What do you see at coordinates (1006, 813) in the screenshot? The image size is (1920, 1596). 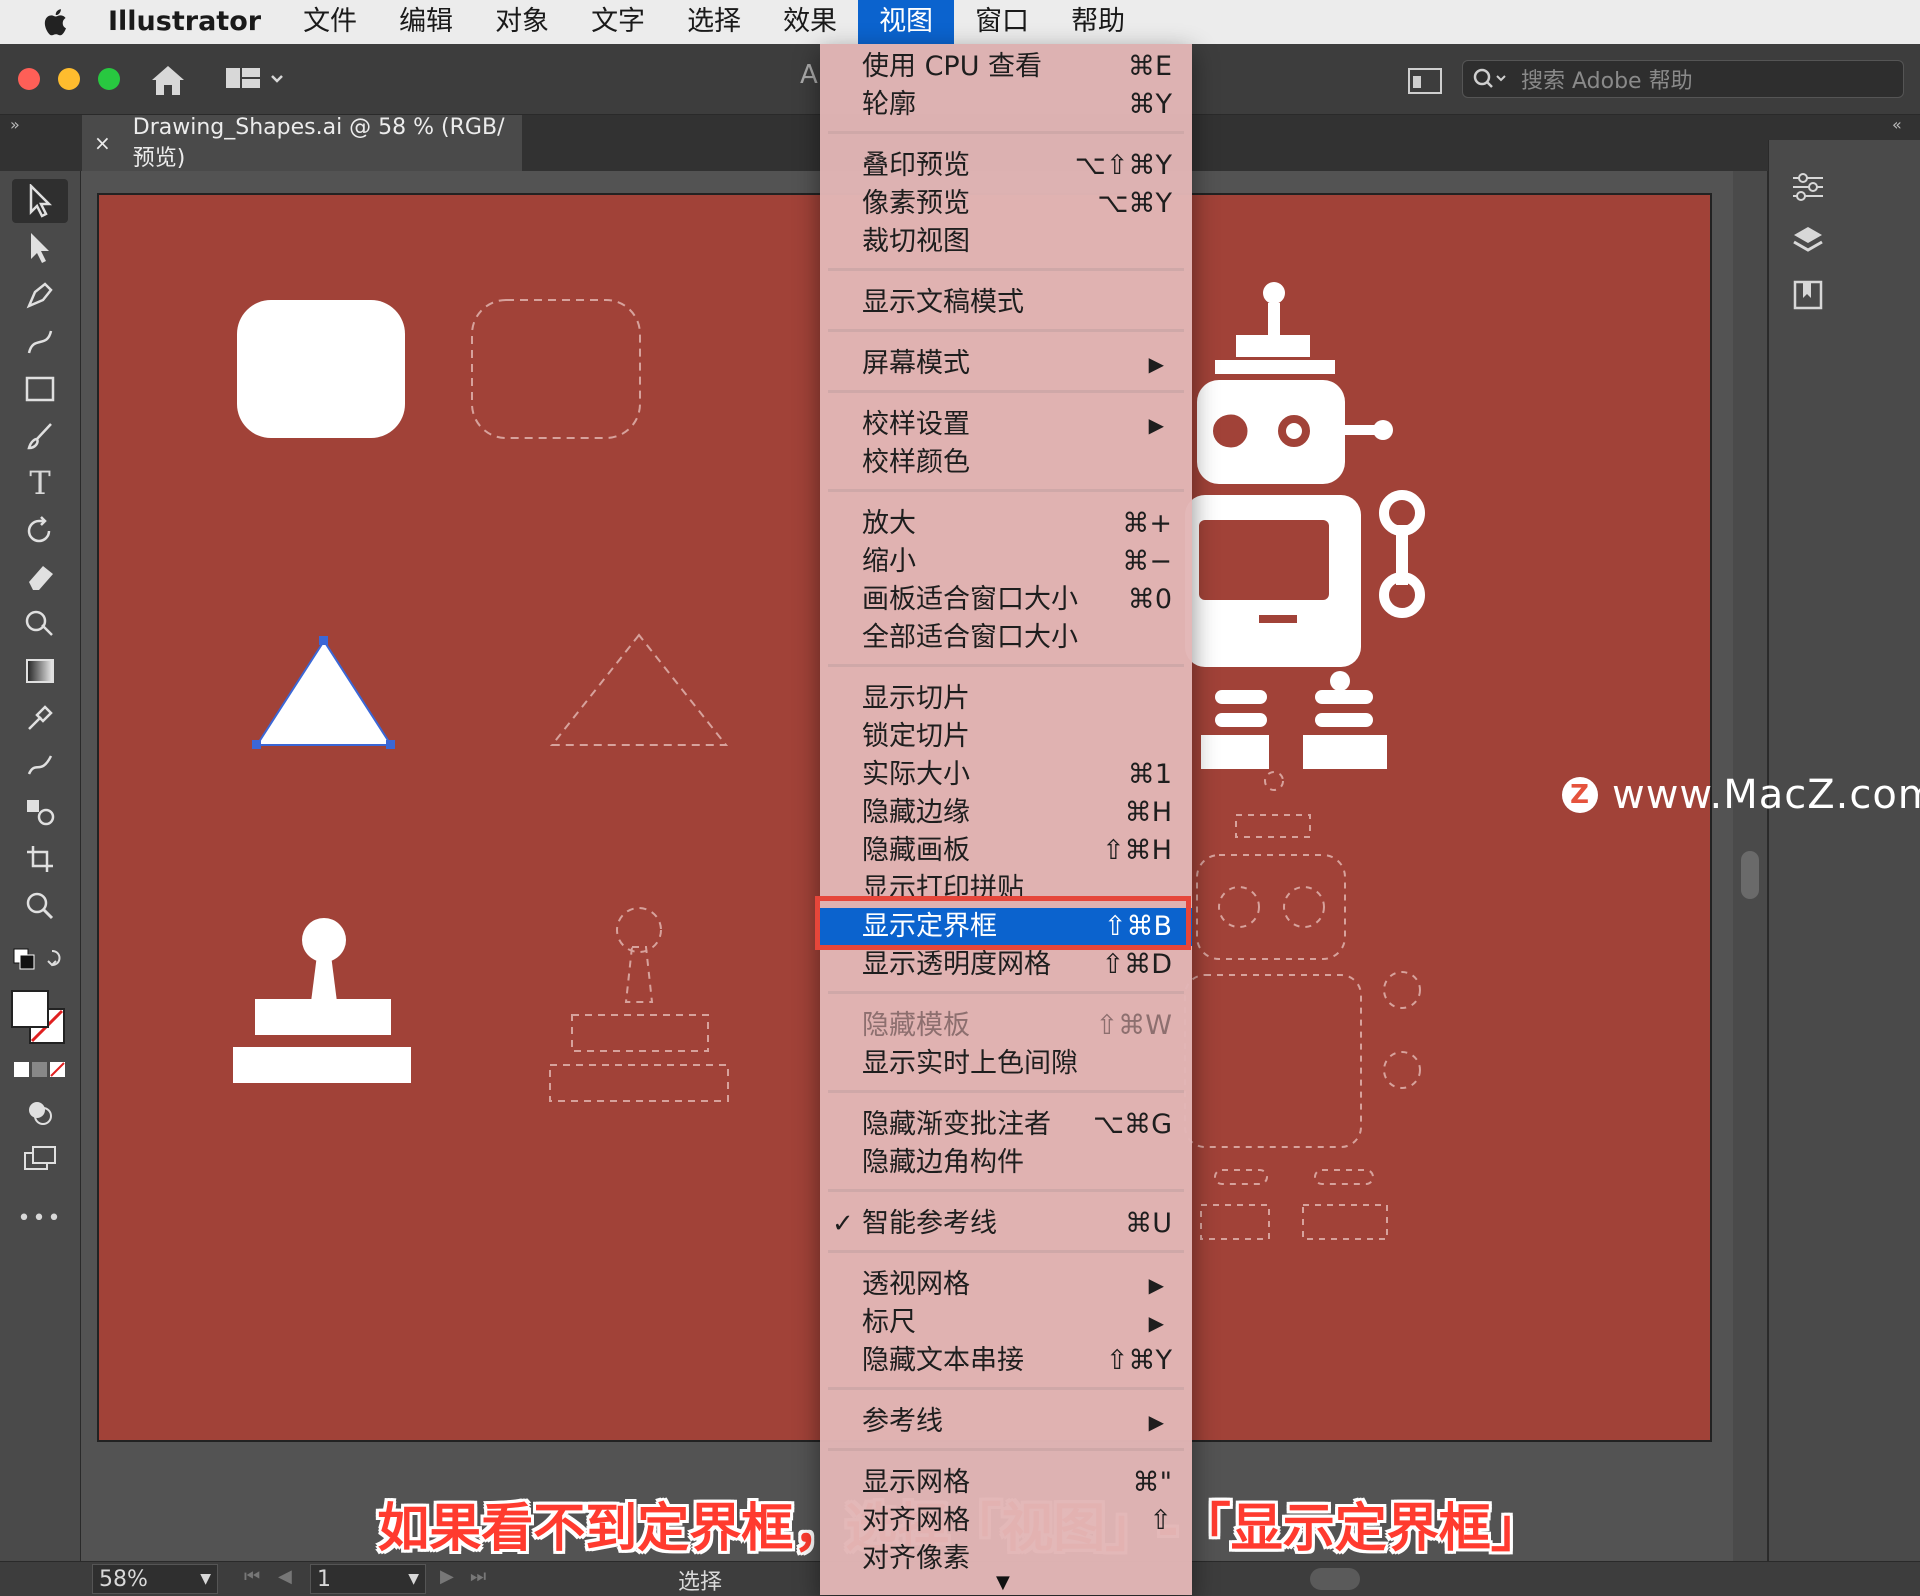 I see `view-menu-item: 隐藏边缘 ⌘H` at bounding box center [1006, 813].